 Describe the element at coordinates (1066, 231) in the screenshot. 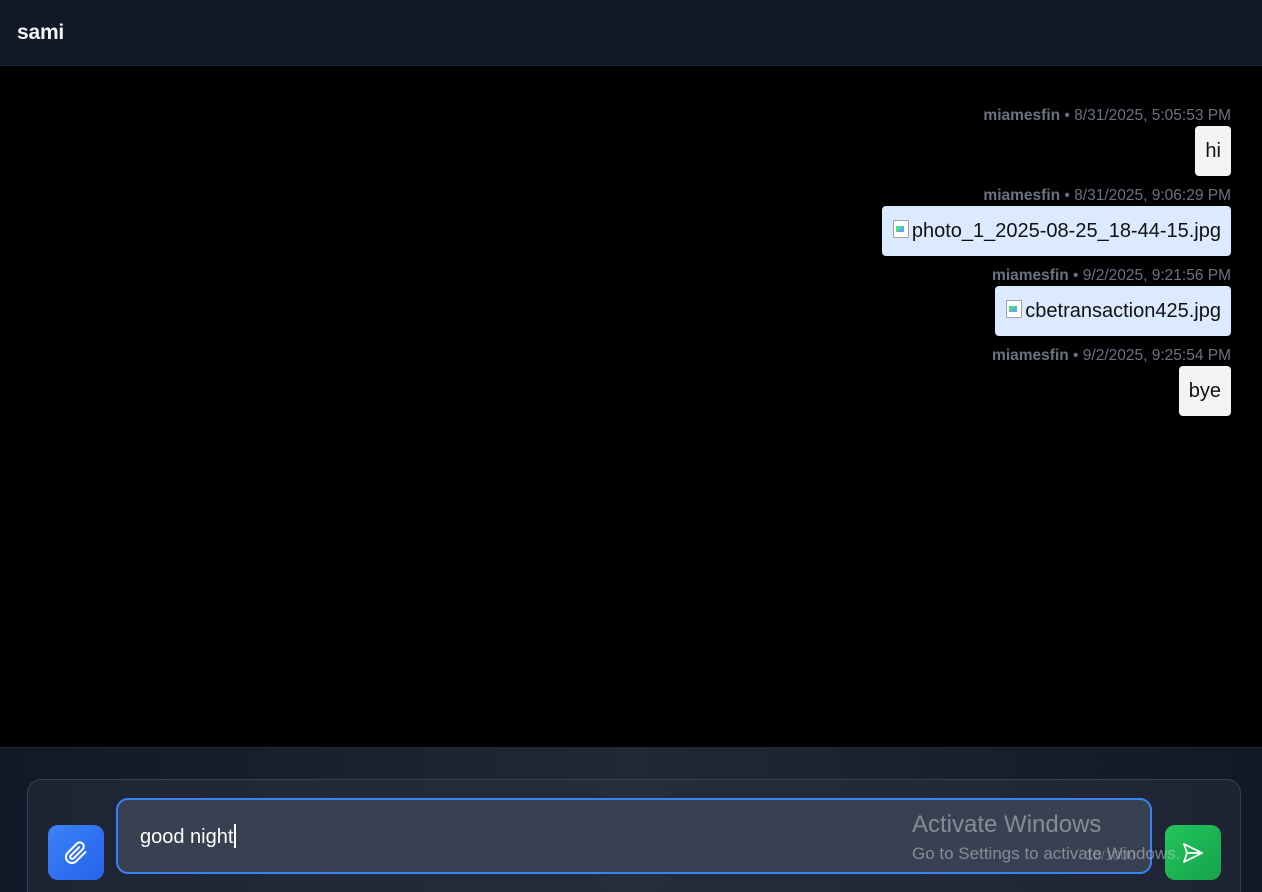

I see `attachment-alt-text: photo_1_2025-08-25_18-44-15.jpg` at that location.